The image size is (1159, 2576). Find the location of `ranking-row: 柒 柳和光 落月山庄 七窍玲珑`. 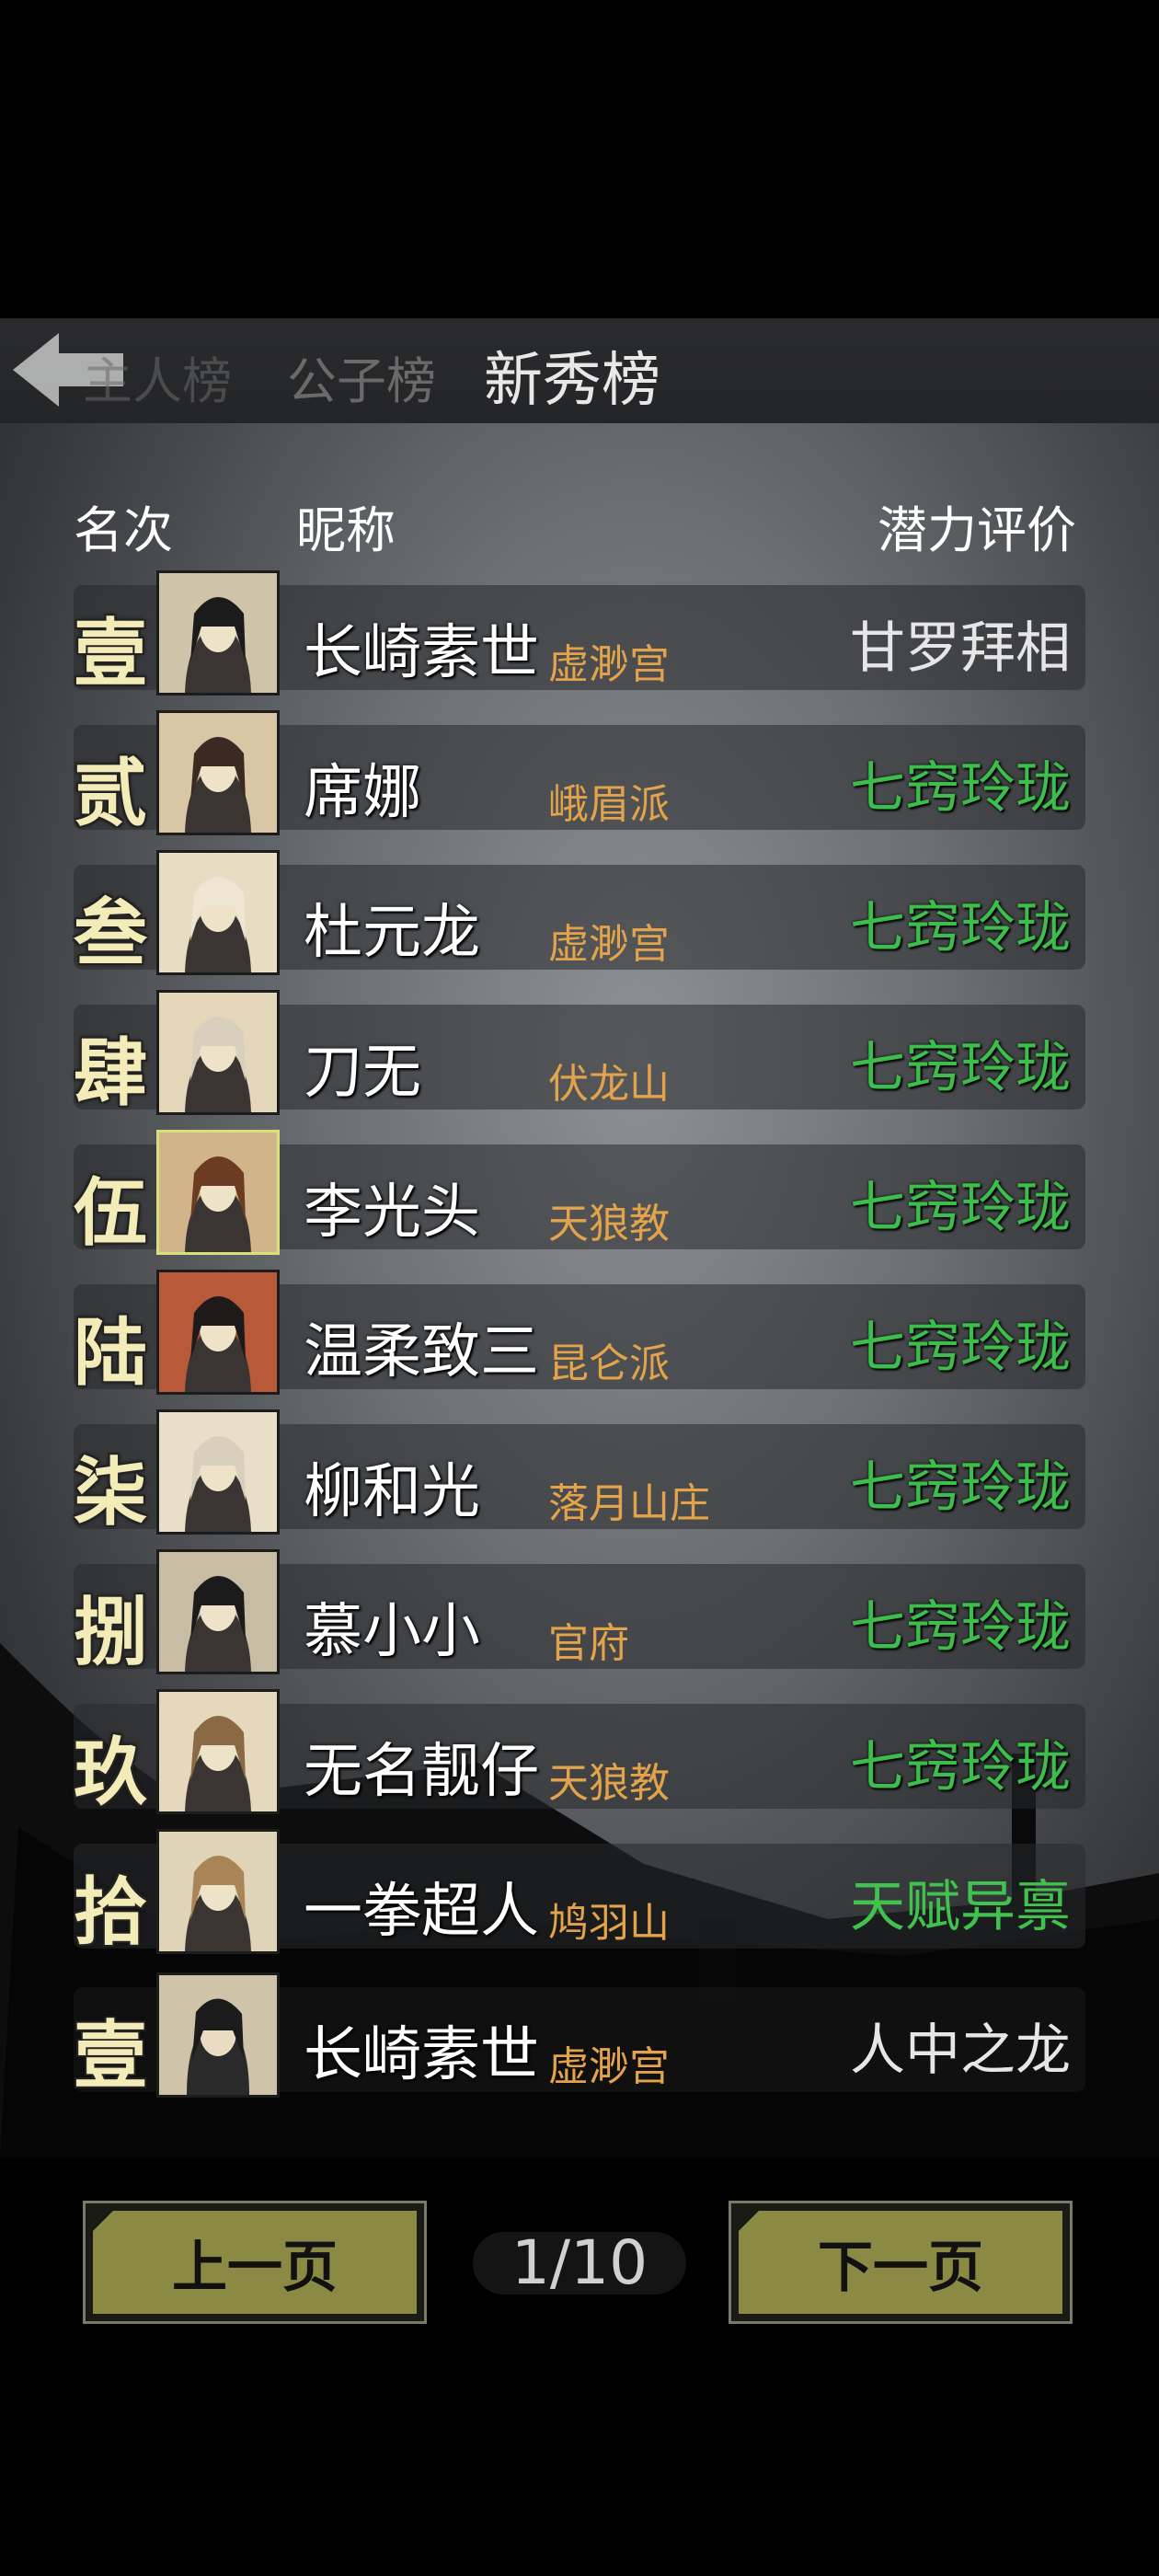

ranking-row: 柒 柳和光 落月山庄 七窍玲珑 is located at coordinates (579, 1472).